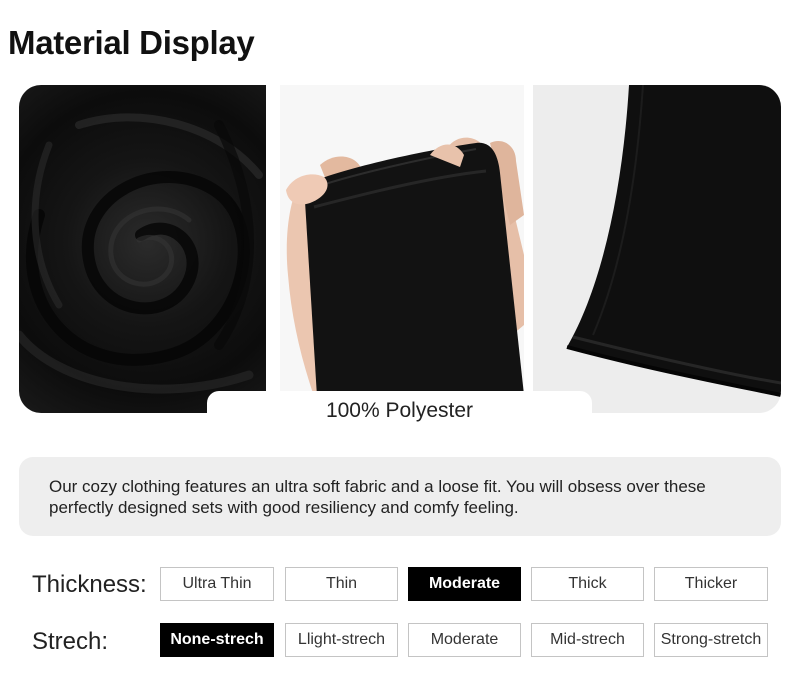 The width and height of the screenshot is (800, 687). I want to click on material-label: 100% Polyester, so click(399, 410).